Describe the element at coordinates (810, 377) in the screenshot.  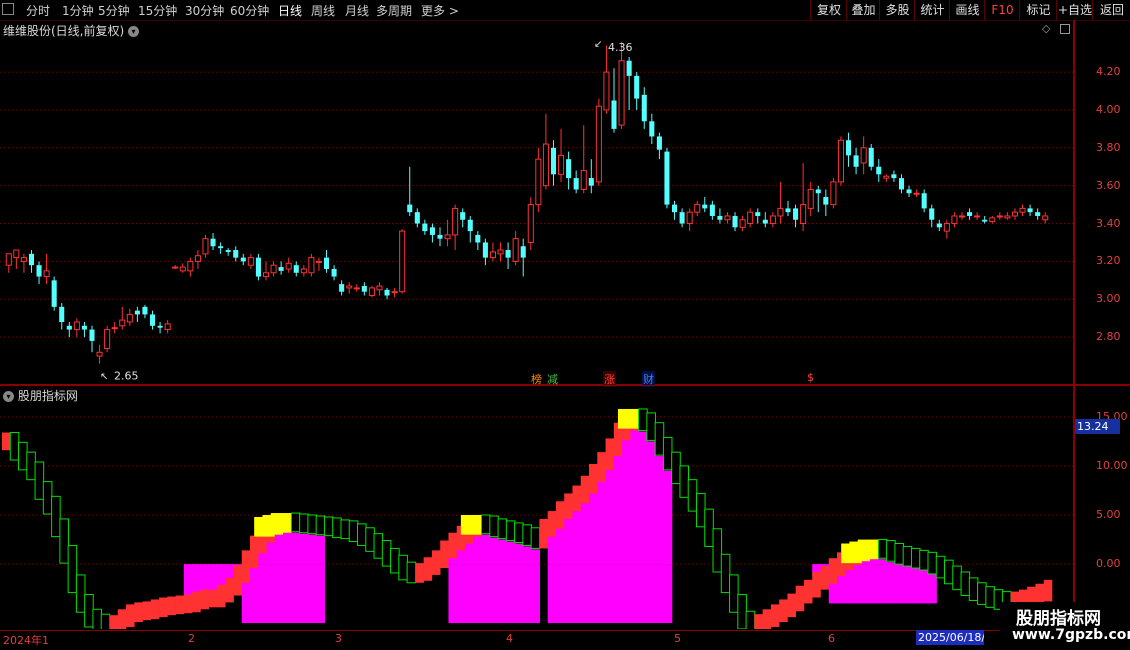
I see `event-marker: $` at that location.